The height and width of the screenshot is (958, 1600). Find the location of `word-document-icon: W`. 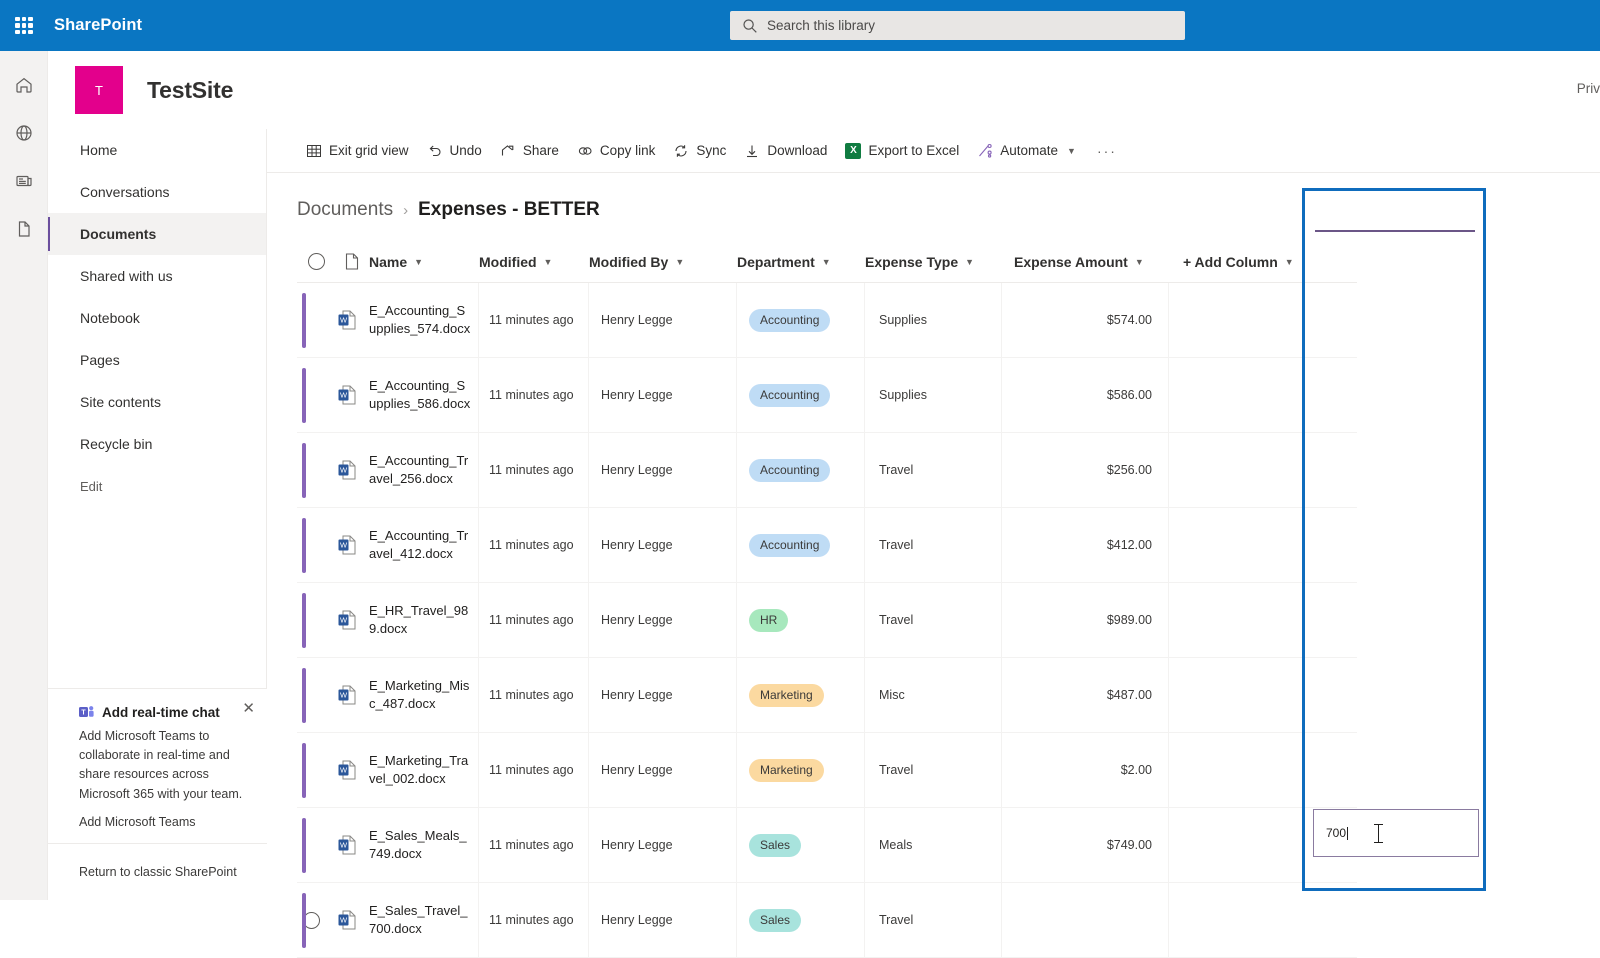

word-document-icon: W is located at coordinates (347, 320).